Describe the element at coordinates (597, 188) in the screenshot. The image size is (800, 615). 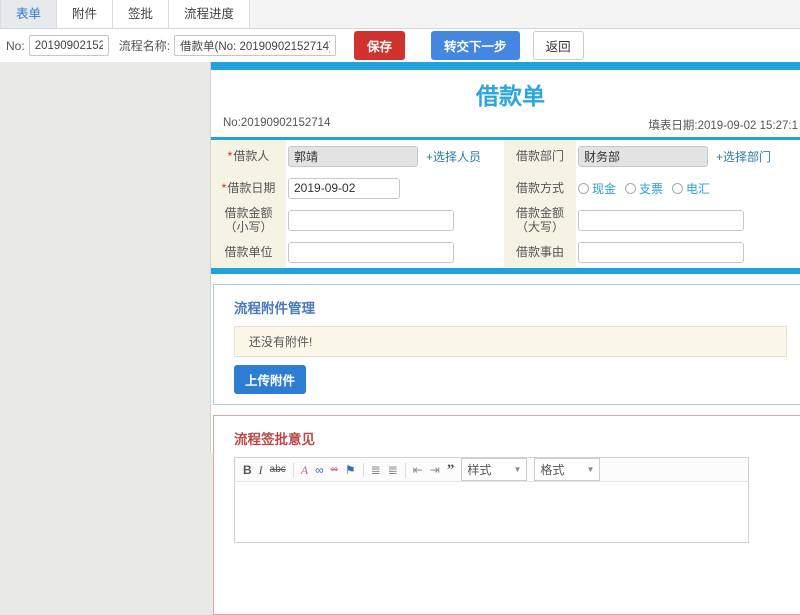
I see `radio-cash: 现金` at that location.